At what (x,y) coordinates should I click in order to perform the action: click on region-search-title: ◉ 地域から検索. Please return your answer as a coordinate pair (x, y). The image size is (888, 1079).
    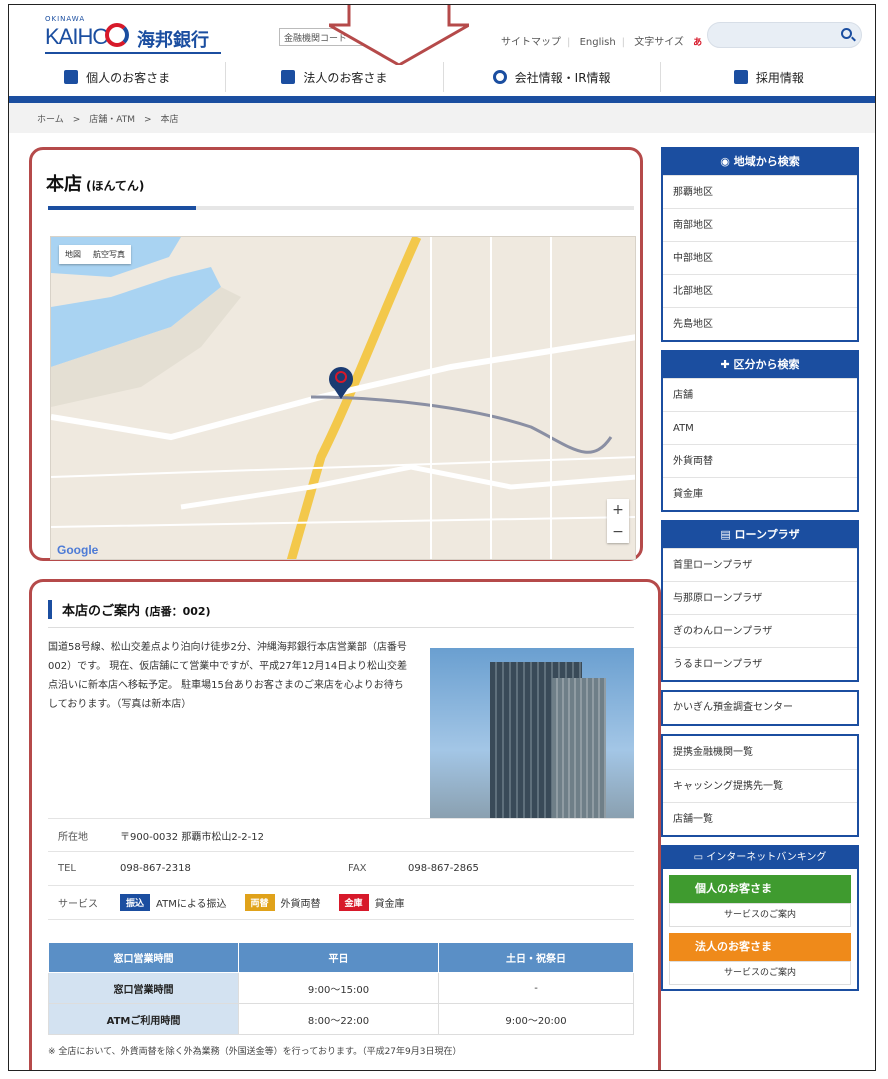
    Looking at the image, I should click on (760, 162).